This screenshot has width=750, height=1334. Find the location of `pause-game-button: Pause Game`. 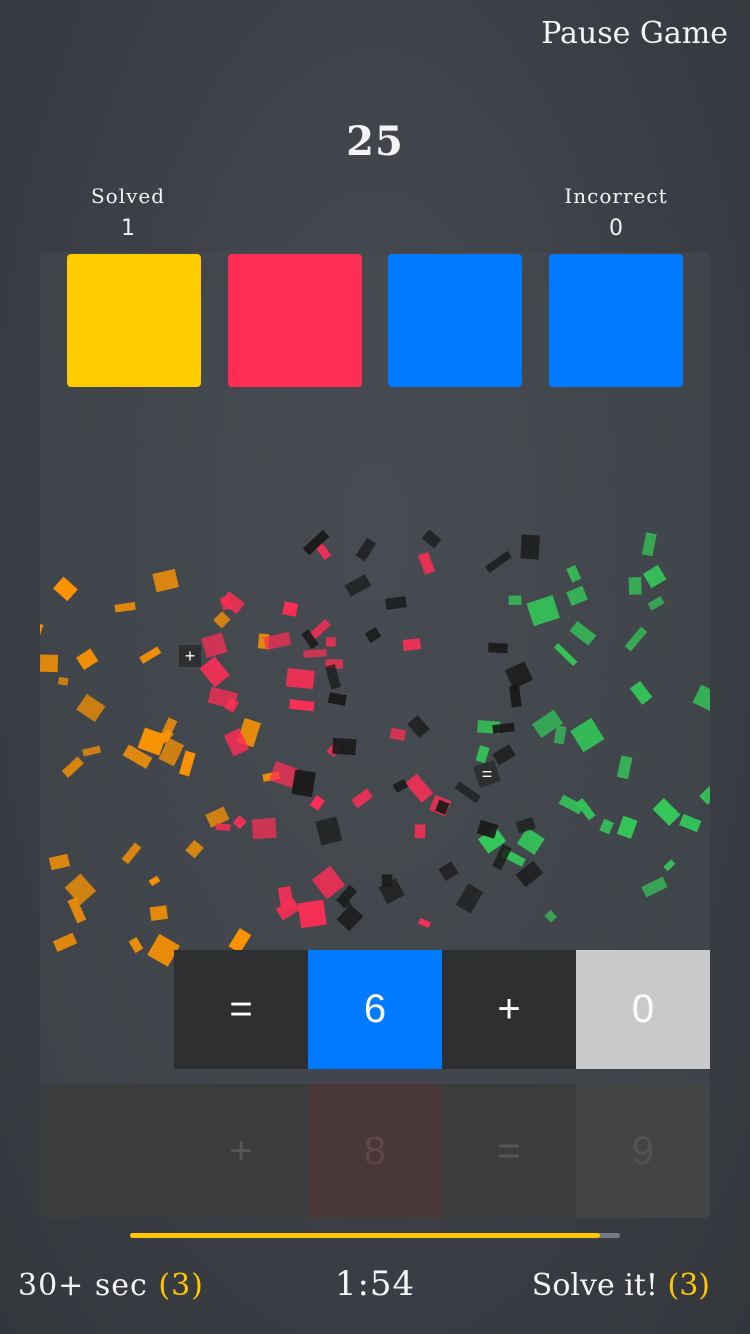

pause-game-button: Pause Game is located at coordinates (634, 33).